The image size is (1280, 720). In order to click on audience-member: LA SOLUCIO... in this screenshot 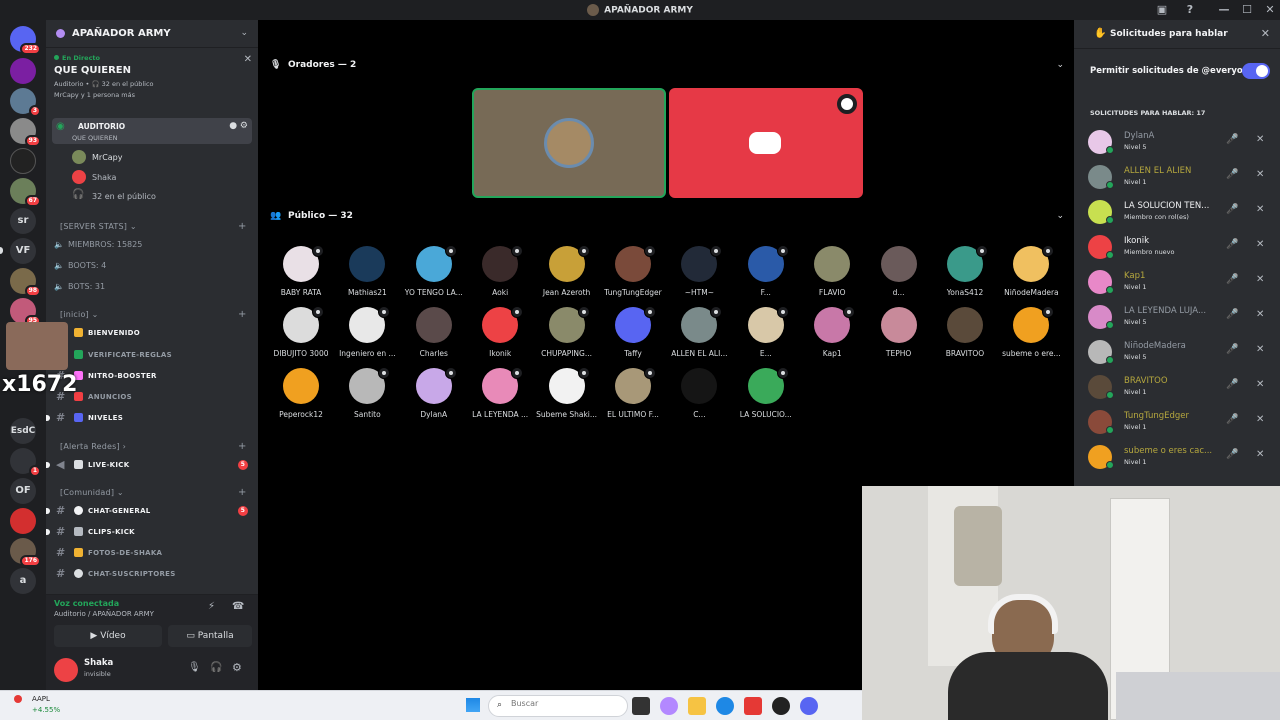, I will do `click(766, 397)`.